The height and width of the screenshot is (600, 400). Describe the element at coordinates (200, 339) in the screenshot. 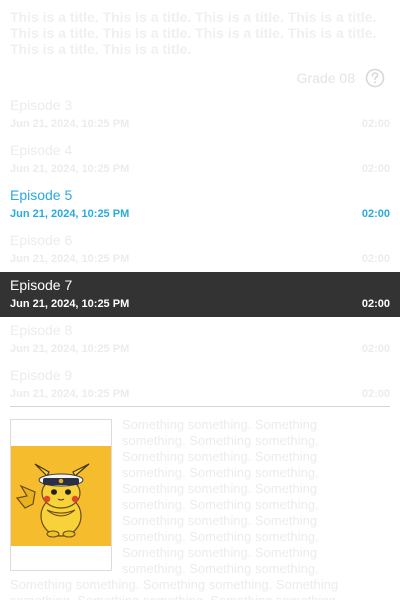

I see `episode-item: Episode 8 Jun 21, 2024, 10:25 PM 02:00` at that location.